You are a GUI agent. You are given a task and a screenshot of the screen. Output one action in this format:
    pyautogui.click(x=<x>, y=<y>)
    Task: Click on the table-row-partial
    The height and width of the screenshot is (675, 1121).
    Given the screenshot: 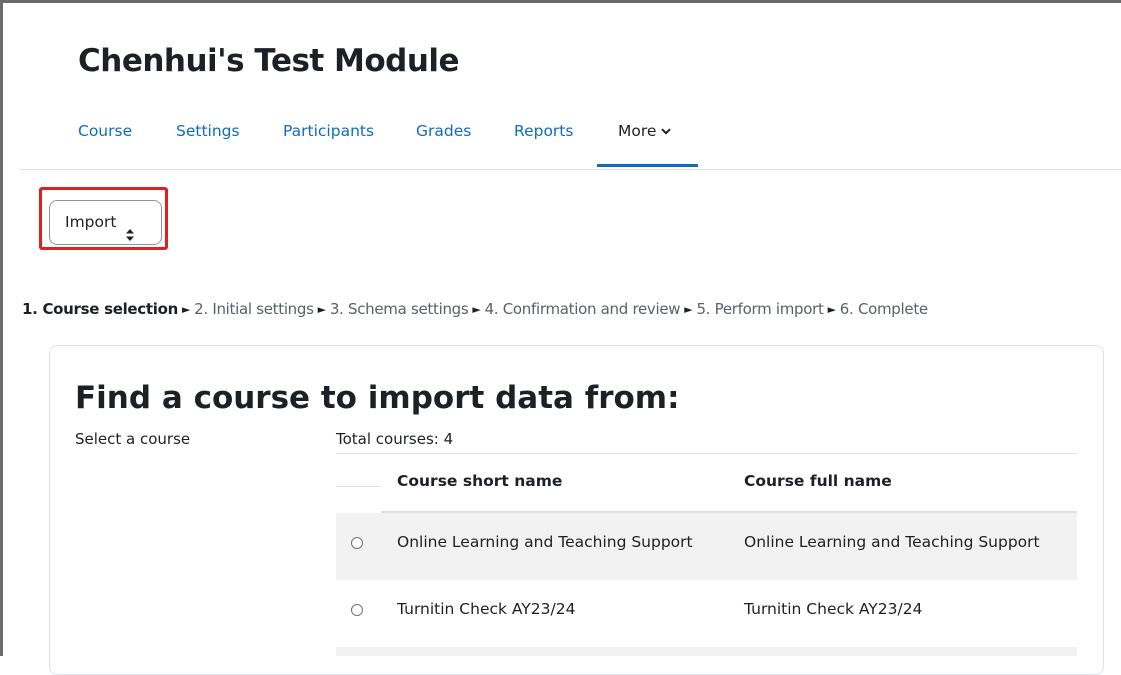 What is the action you would take?
    pyautogui.click(x=706, y=651)
    